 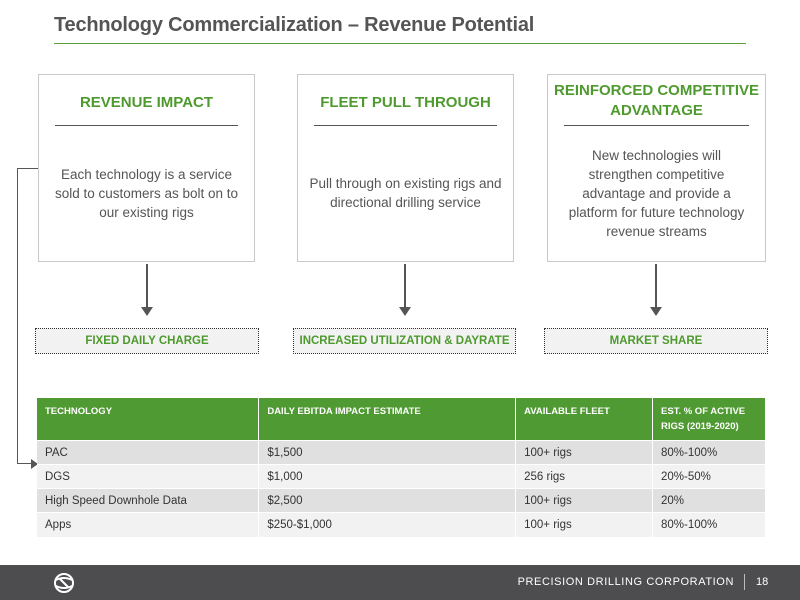 I want to click on precision-drilling-logo-icon, so click(x=64, y=583).